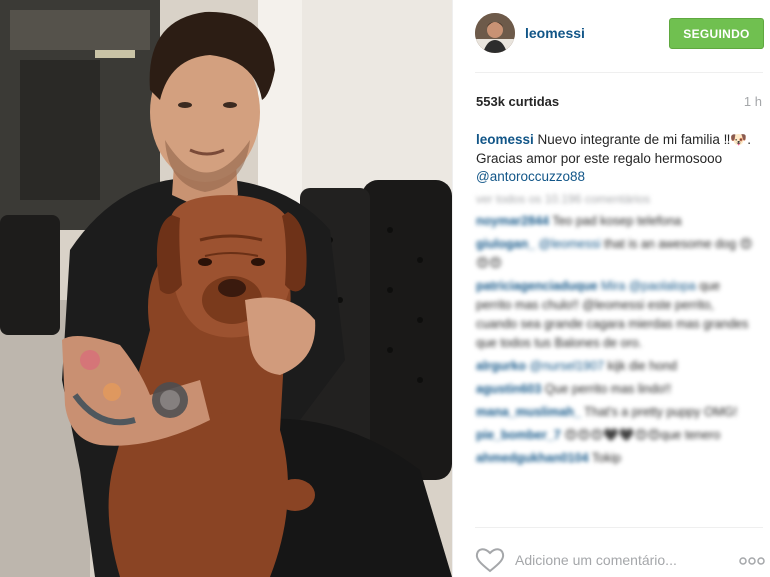  I want to click on comment-username: pie_bomber_7, so click(518, 435).